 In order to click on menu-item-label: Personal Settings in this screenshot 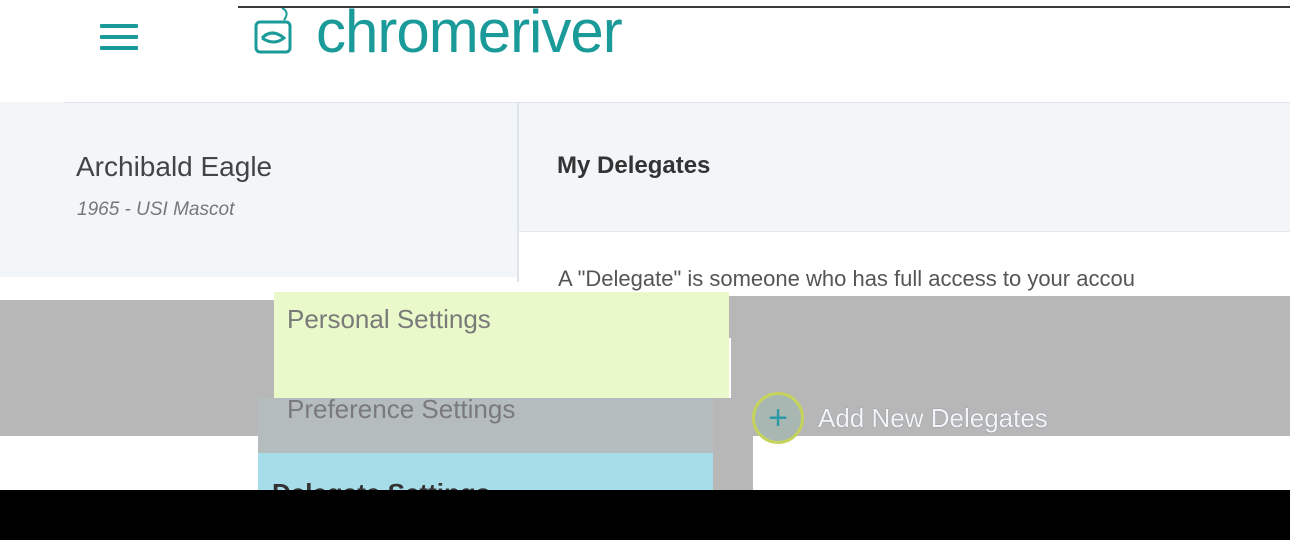, I will do `click(389, 319)`.